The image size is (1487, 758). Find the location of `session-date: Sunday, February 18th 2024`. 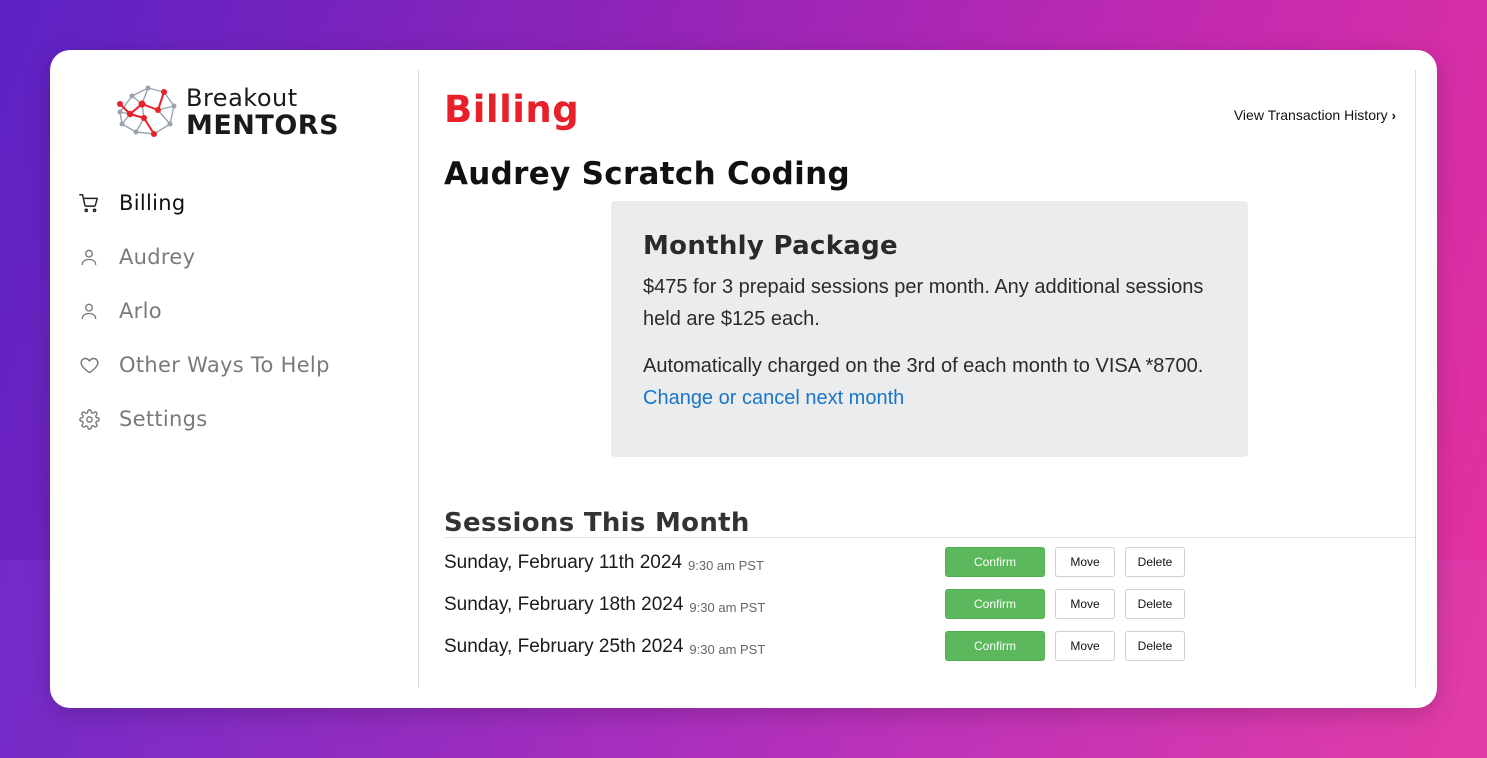

session-date: Sunday, February 18th 2024 is located at coordinates (564, 604).